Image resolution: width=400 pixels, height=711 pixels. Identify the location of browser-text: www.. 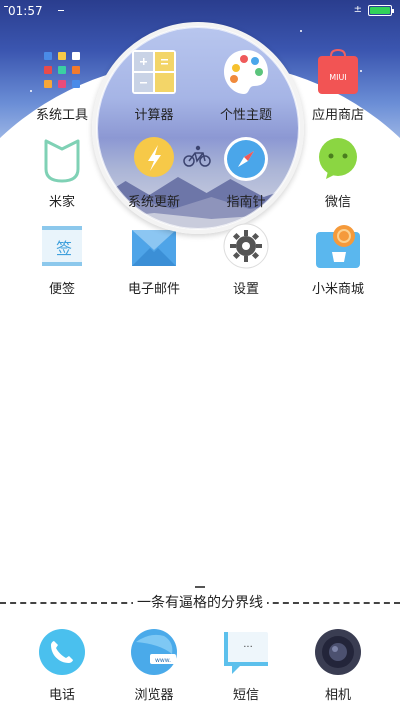
(163, 660).